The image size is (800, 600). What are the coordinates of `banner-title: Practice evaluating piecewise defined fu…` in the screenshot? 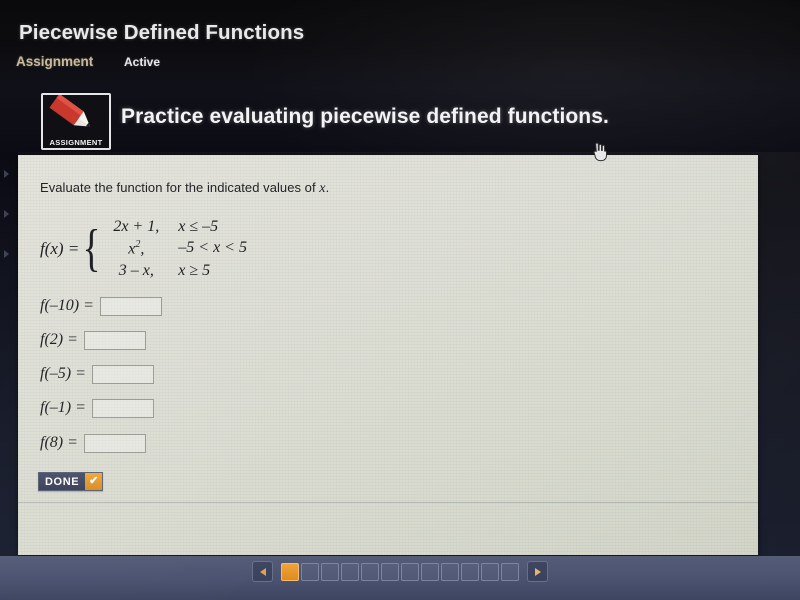 It's located at (365, 116).